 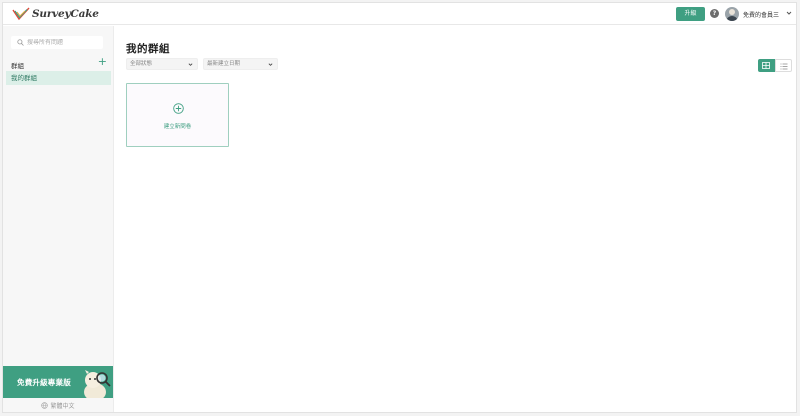 I want to click on search-input, so click(x=65, y=42).